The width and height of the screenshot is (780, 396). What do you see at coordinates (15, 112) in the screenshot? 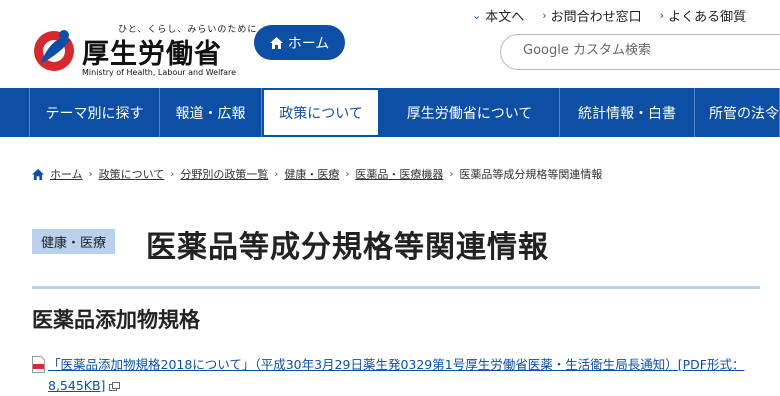
I see `nav-spacer` at bounding box center [15, 112].